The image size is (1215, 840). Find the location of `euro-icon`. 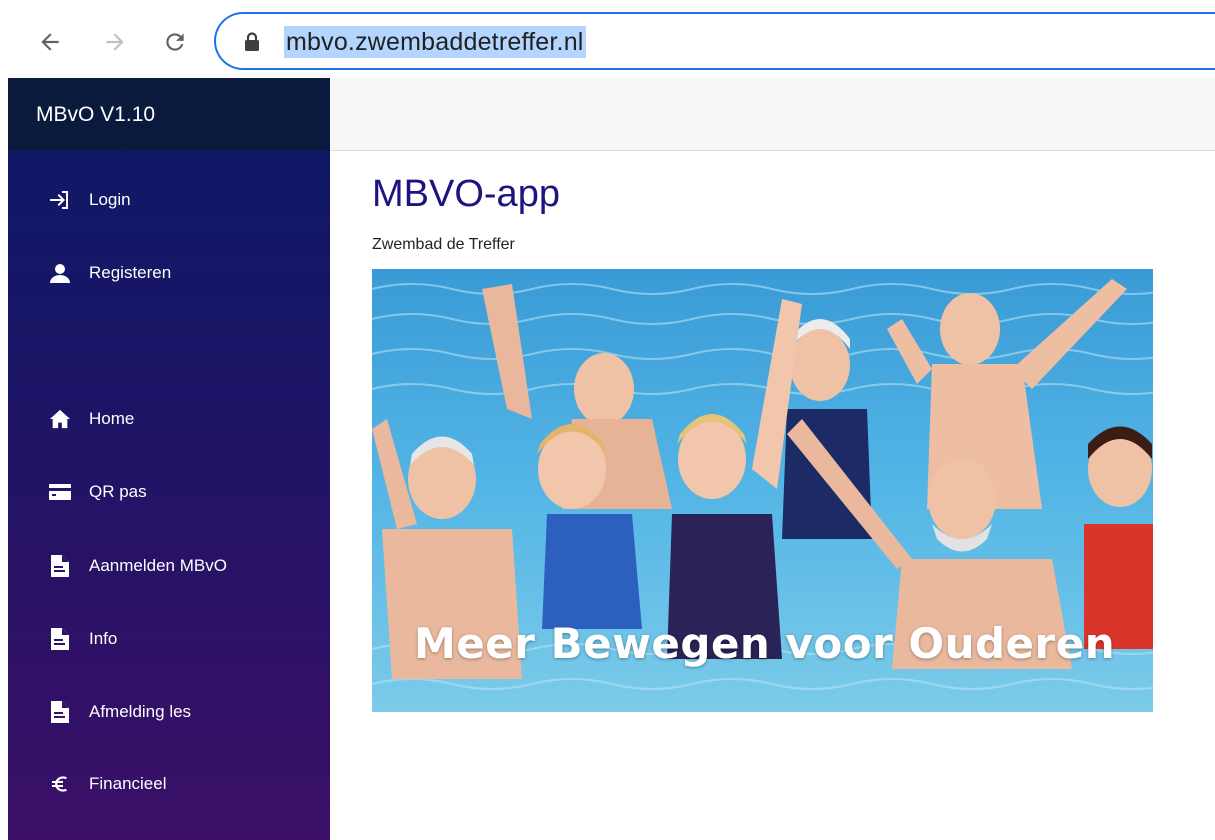

euro-icon is located at coordinates (60, 784).